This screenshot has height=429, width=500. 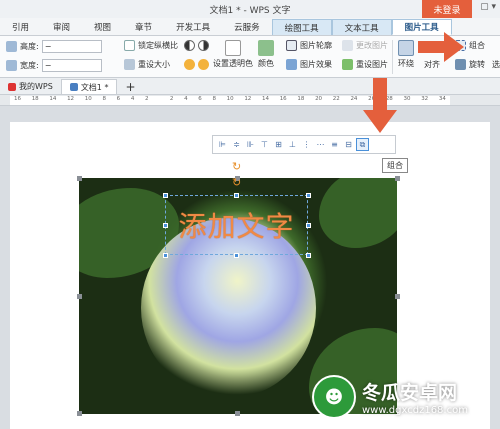 I want to click on transparent-color-button: 设置透明色, so click(x=233, y=54).